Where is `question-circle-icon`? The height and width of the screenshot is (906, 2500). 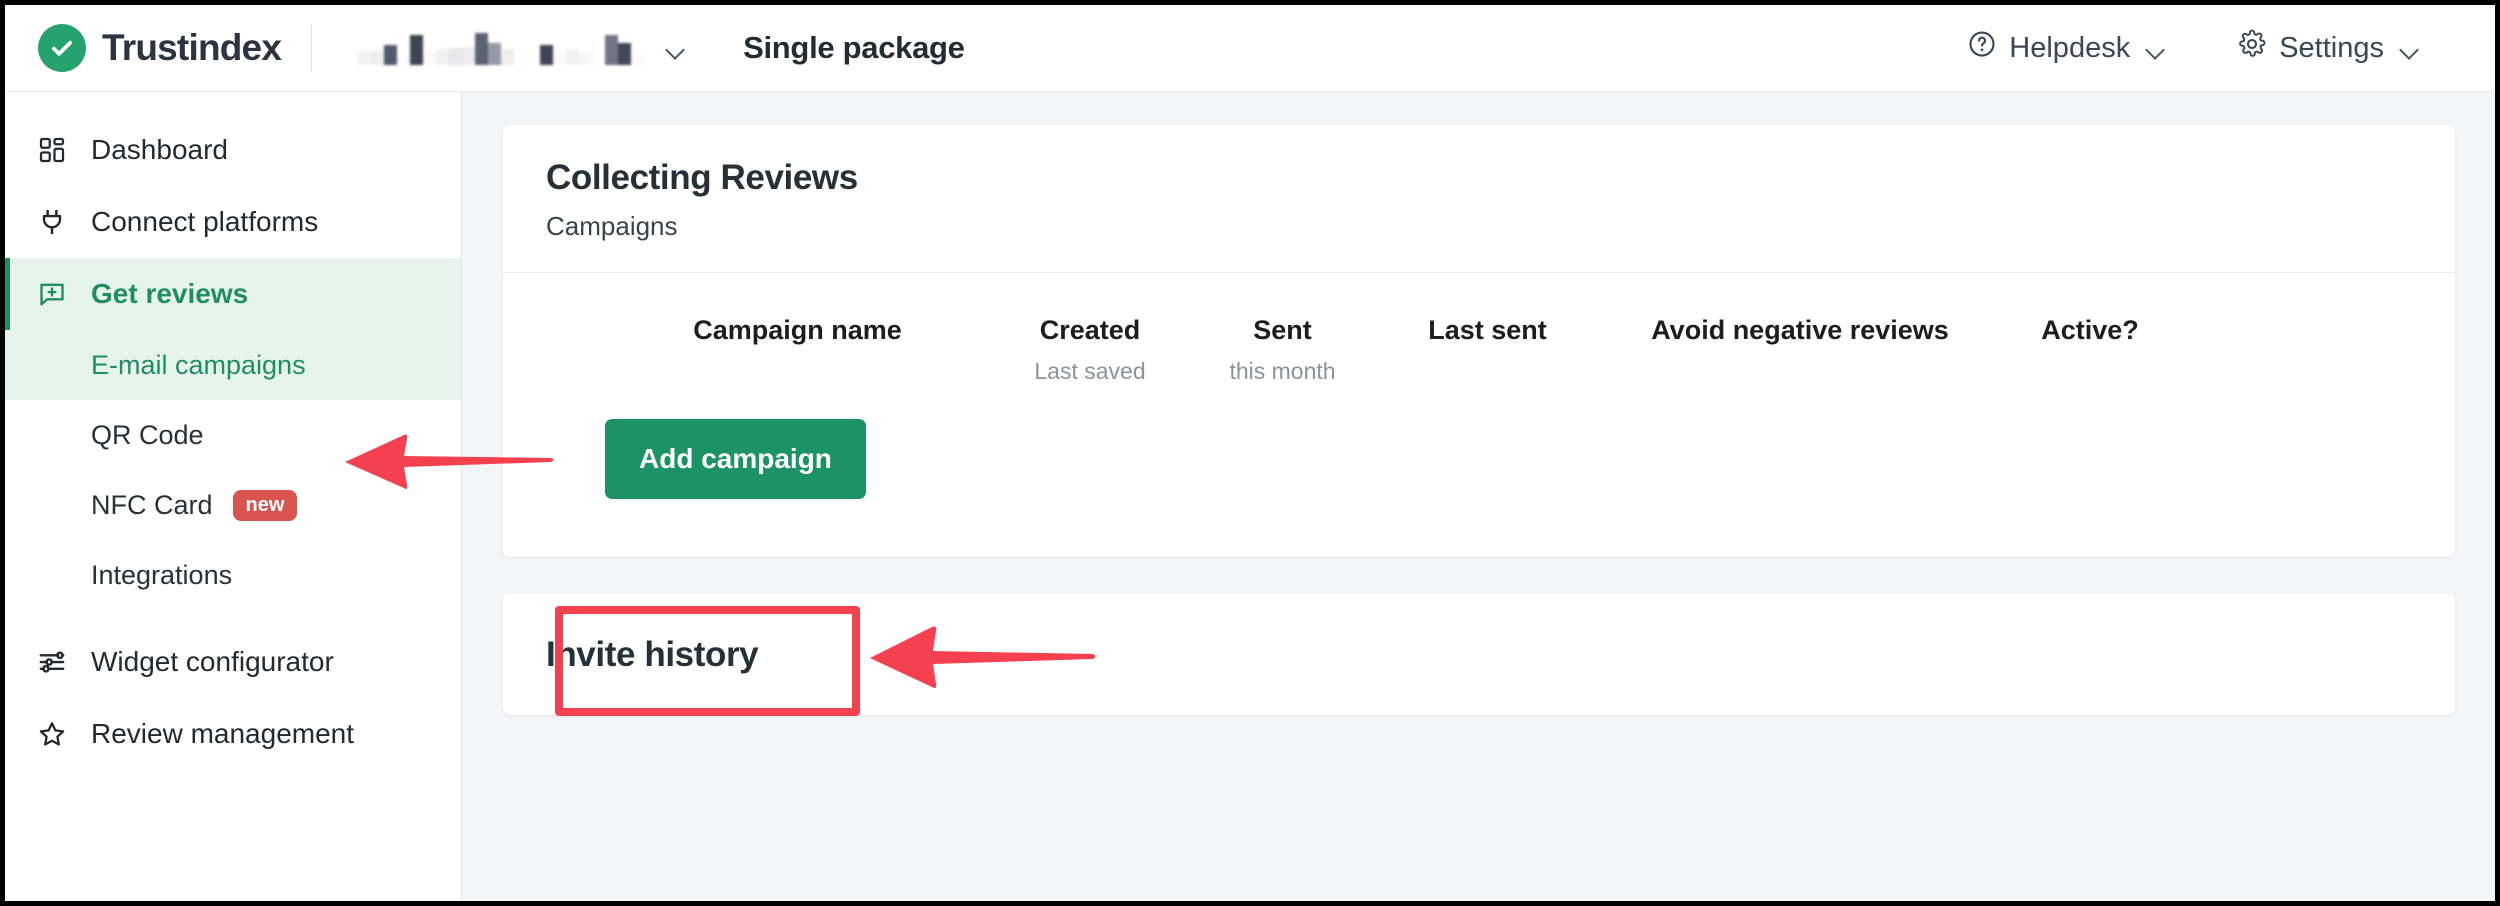
question-circle-icon is located at coordinates (1982, 48).